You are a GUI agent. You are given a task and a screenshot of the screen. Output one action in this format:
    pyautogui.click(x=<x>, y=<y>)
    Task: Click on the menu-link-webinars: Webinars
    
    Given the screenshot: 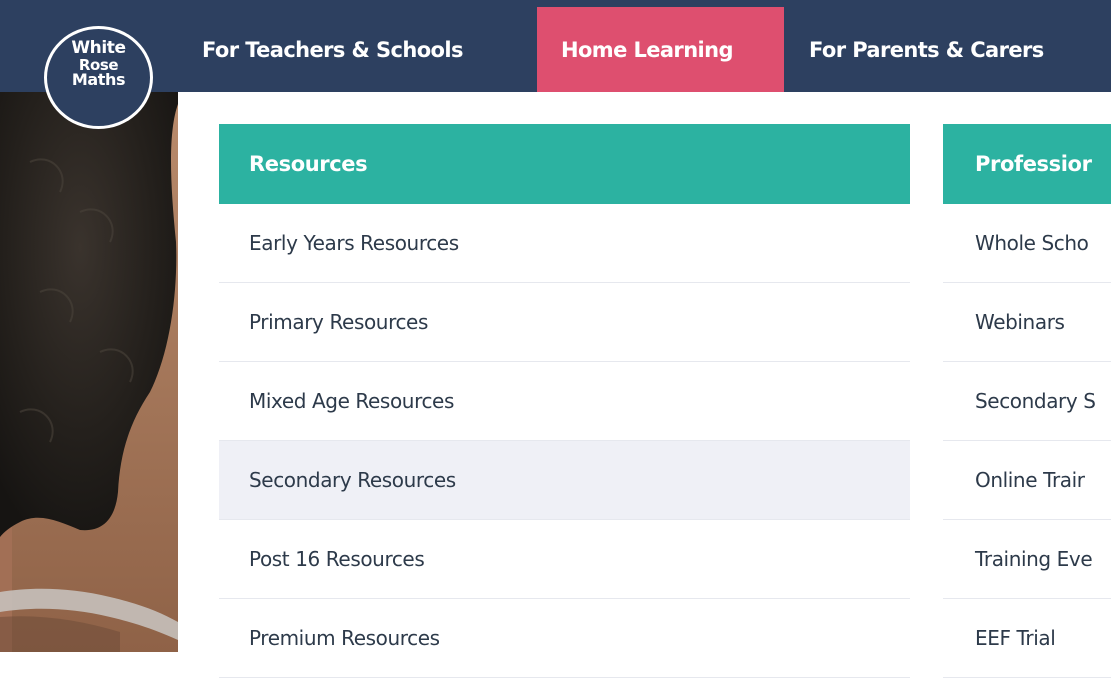 What is the action you would take?
    pyautogui.click(x=1027, y=322)
    